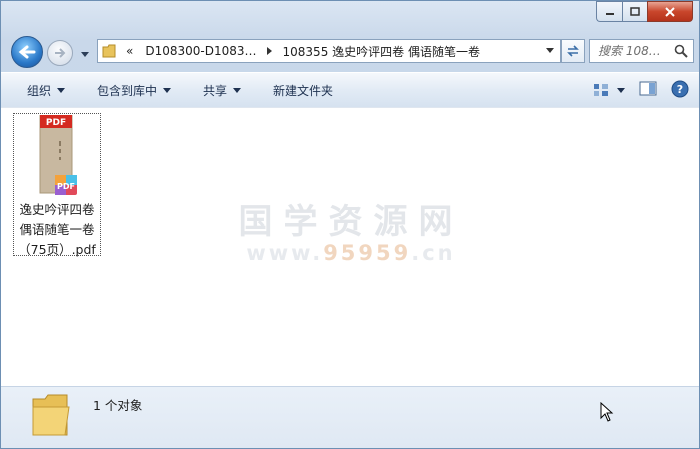 Image resolution: width=700 pixels, height=449 pixels. I want to click on breadcrumb-separator-icon, so click(269, 51).